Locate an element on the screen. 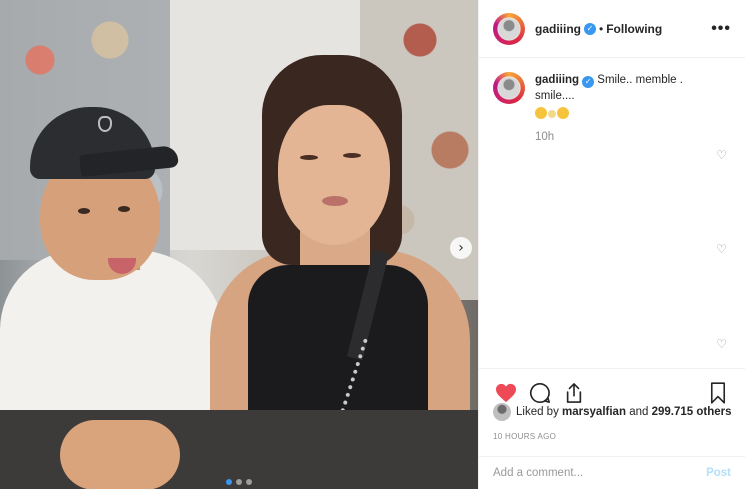  share-button is located at coordinates (574, 393).